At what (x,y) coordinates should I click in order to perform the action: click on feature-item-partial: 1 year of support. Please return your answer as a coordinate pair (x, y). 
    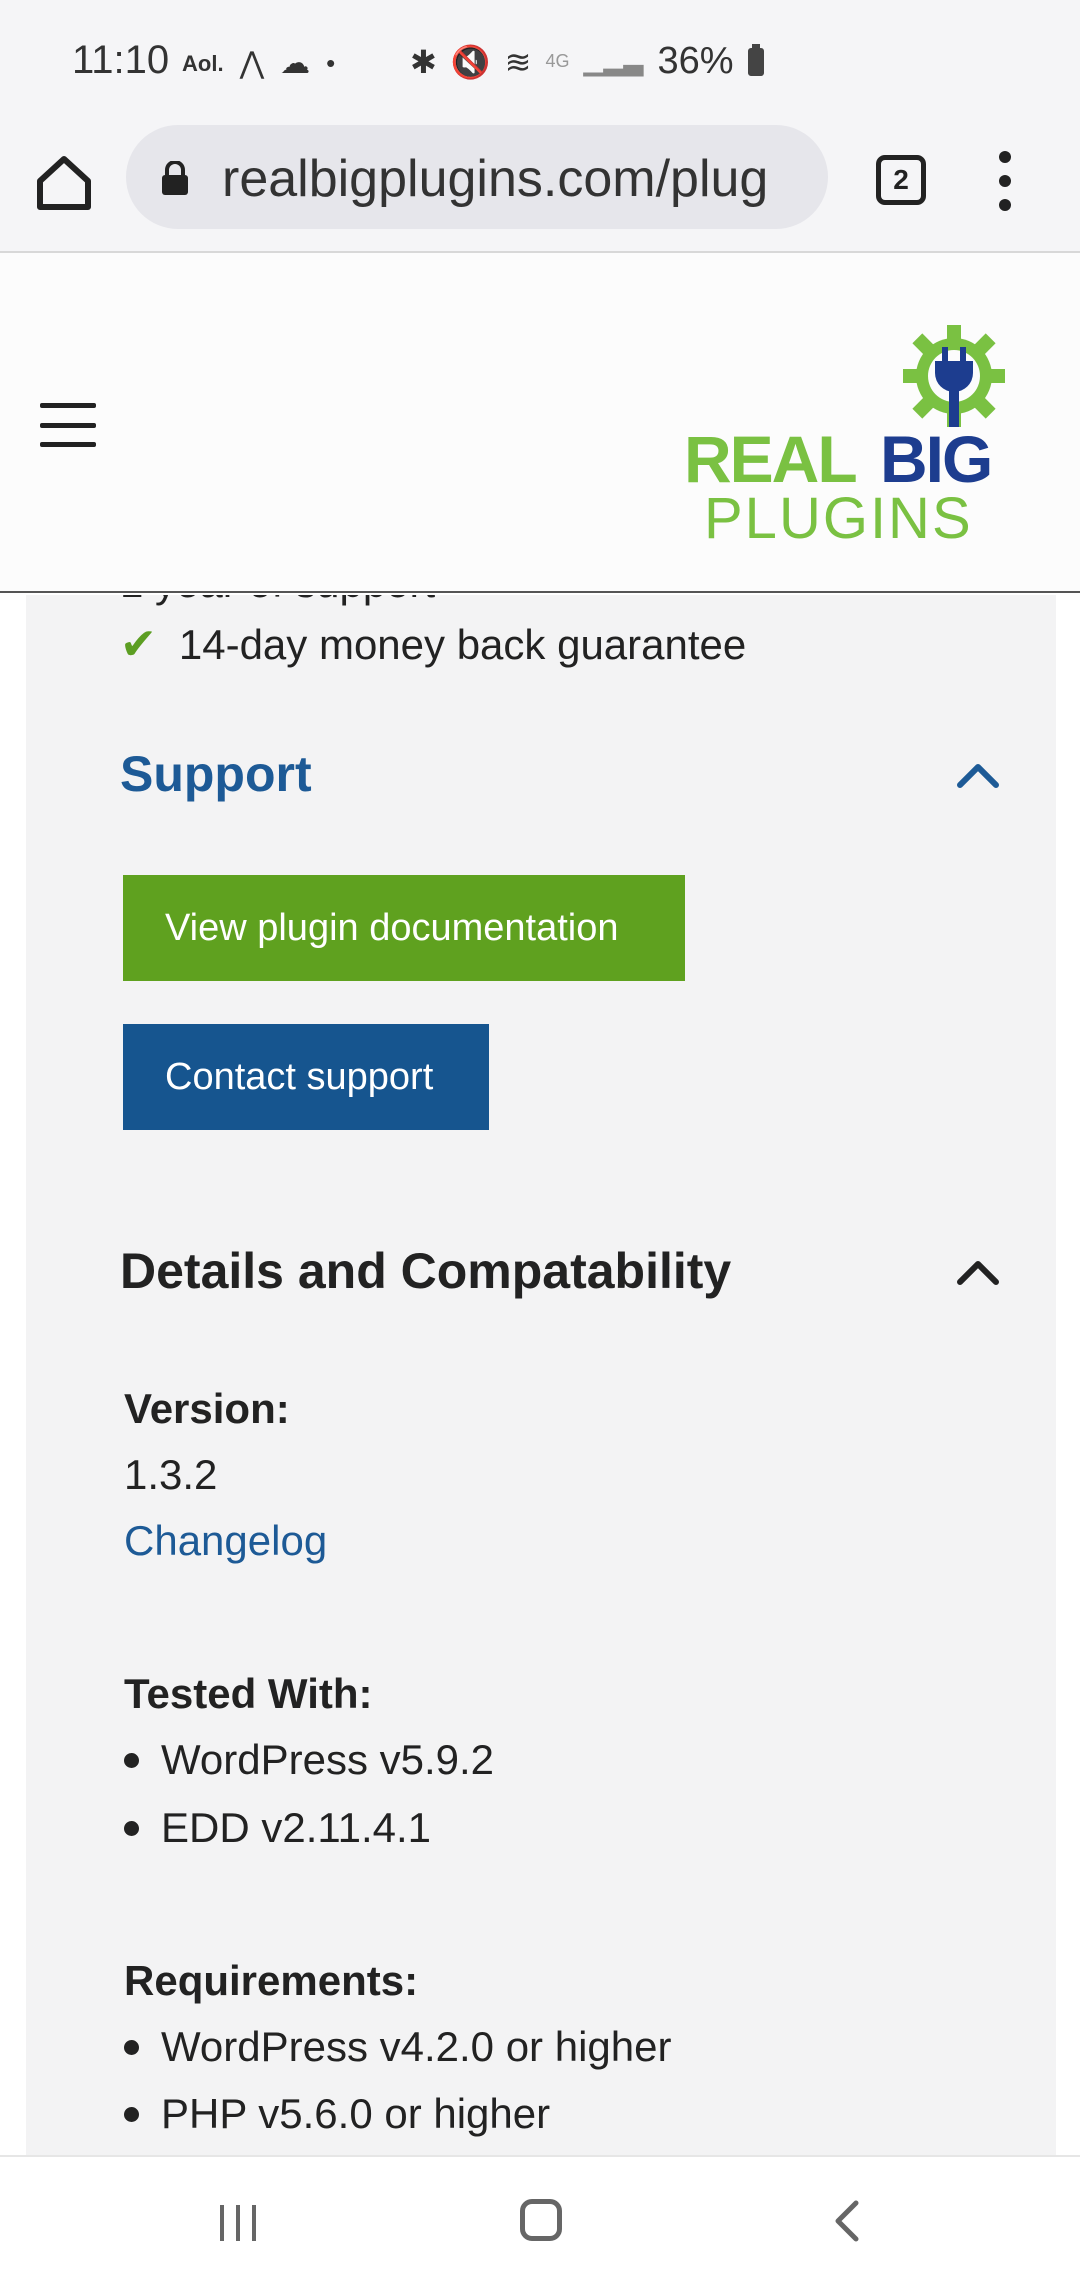
    Looking at the image, I should click on (277, 601).